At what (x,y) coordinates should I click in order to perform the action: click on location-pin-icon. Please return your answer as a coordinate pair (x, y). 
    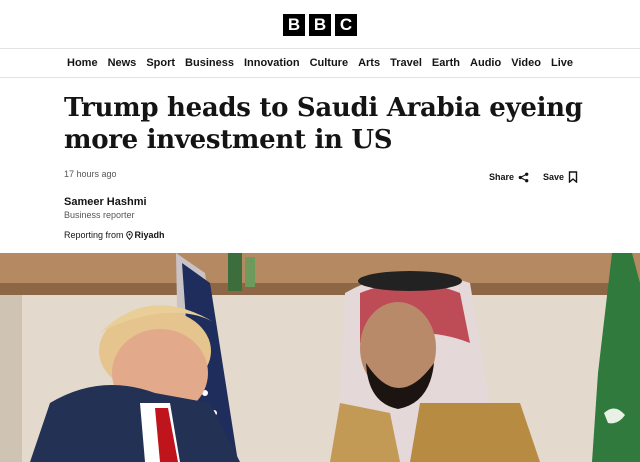
    Looking at the image, I should click on (129, 235).